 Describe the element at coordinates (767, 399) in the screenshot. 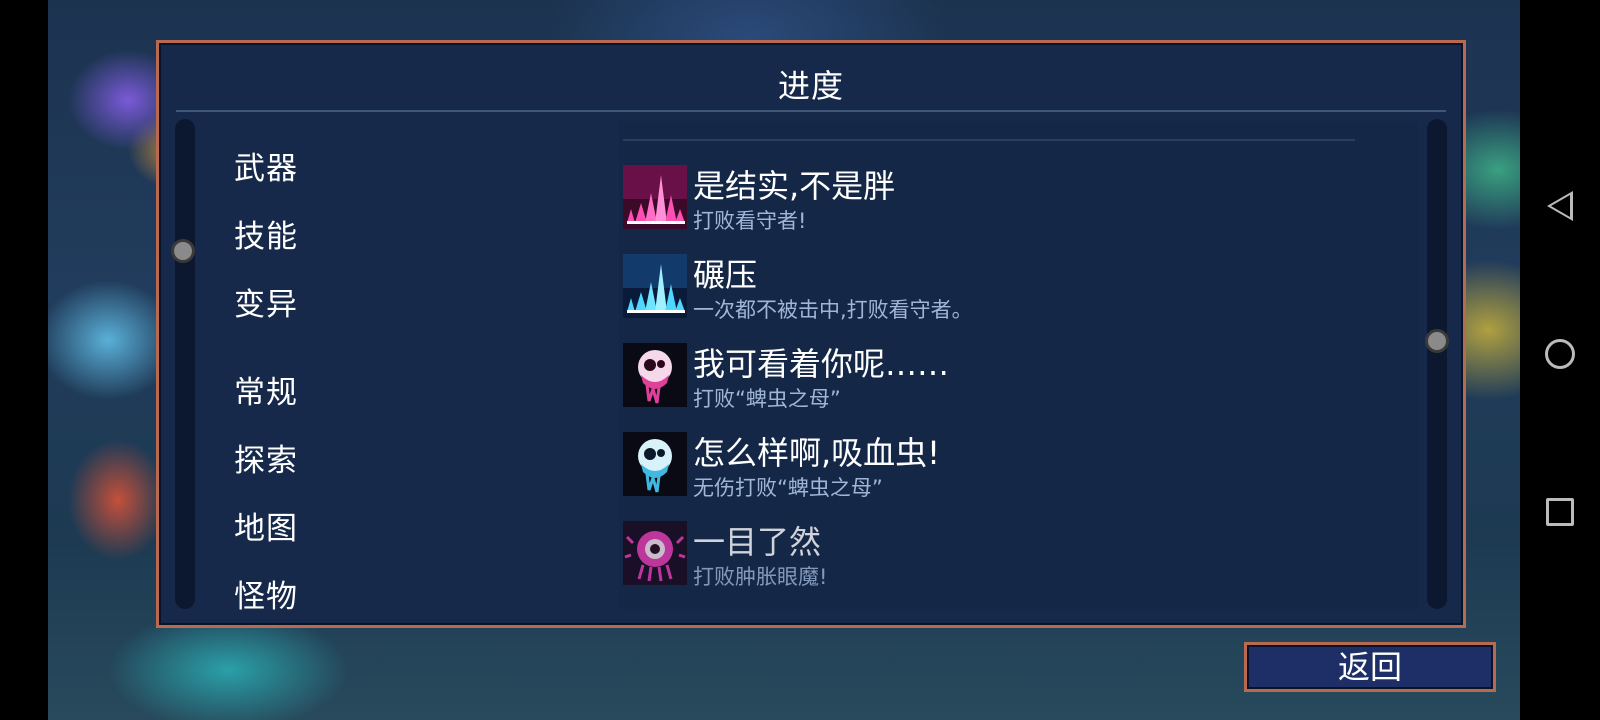

I see `achievement-desc: 打败“蜱虫之母”` at that location.